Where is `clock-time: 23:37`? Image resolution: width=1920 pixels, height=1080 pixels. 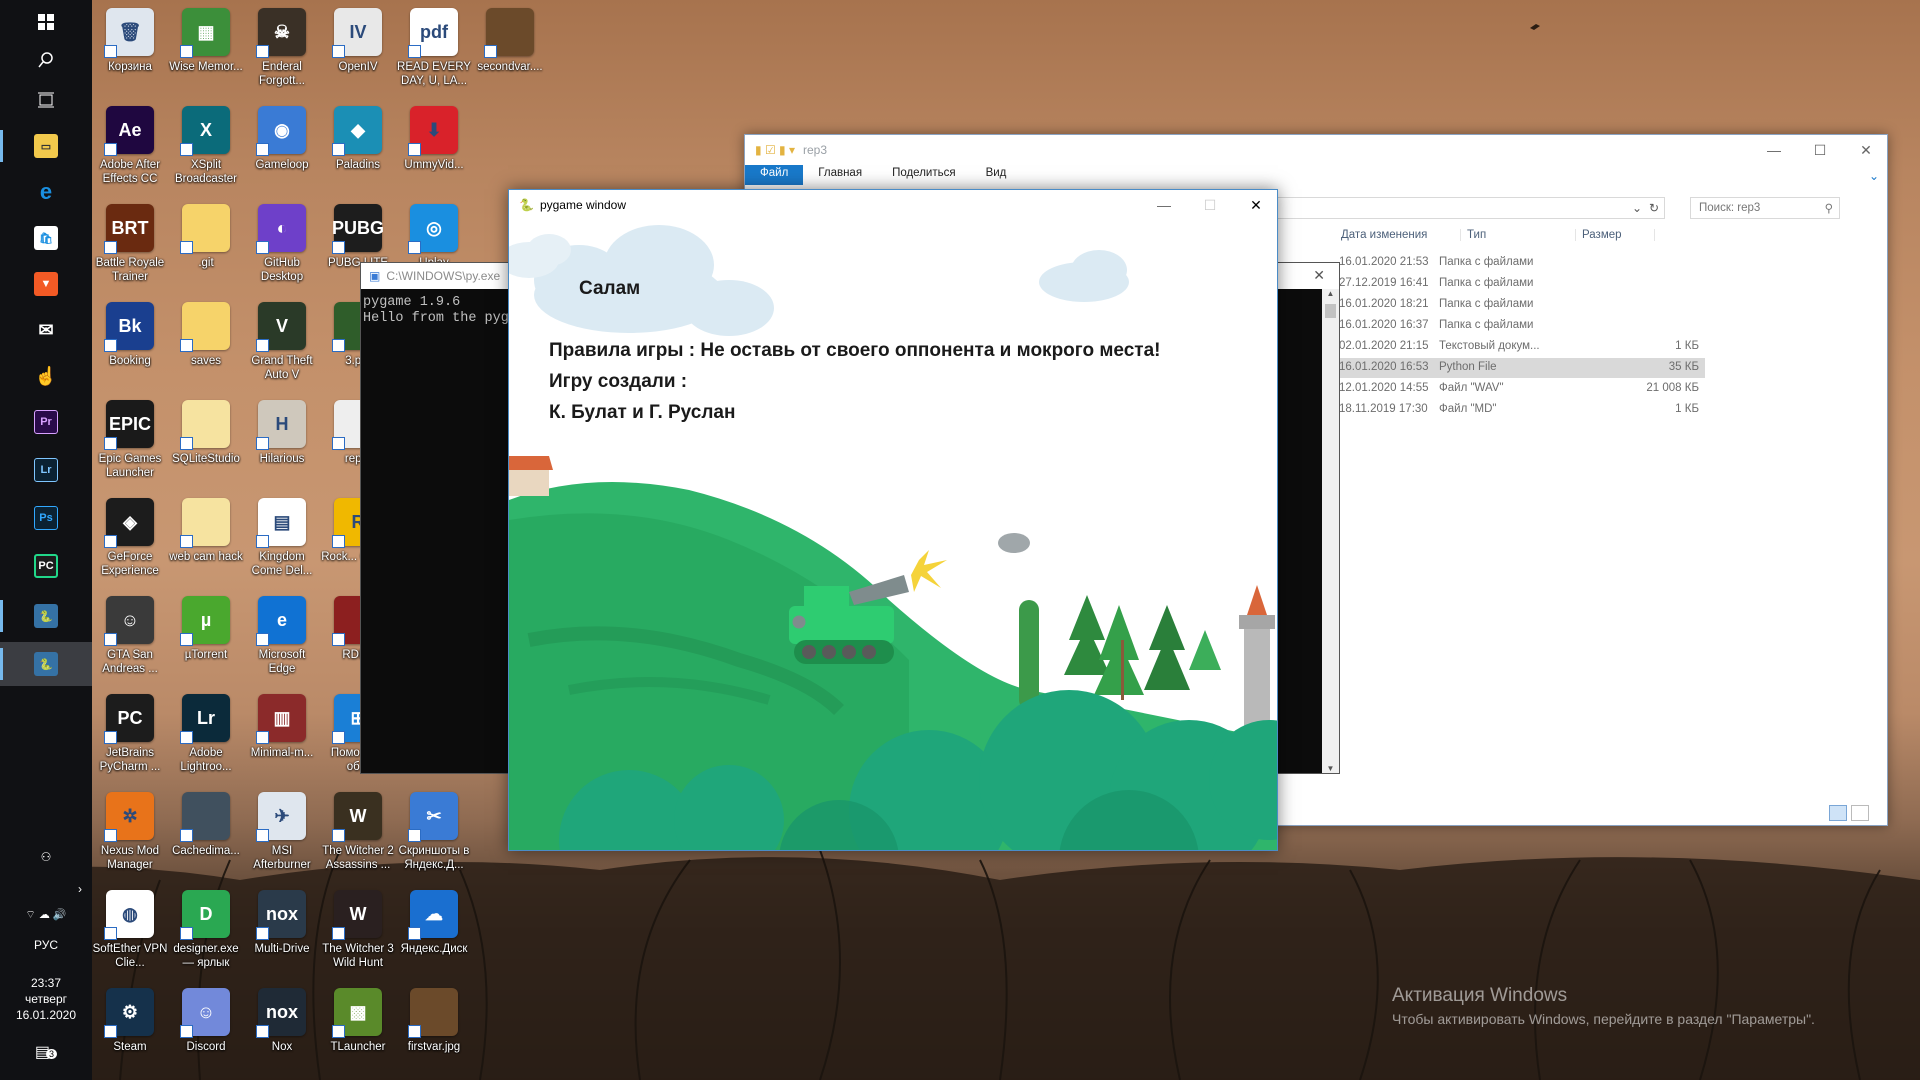 clock-time: 23:37 is located at coordinates (46, 983).